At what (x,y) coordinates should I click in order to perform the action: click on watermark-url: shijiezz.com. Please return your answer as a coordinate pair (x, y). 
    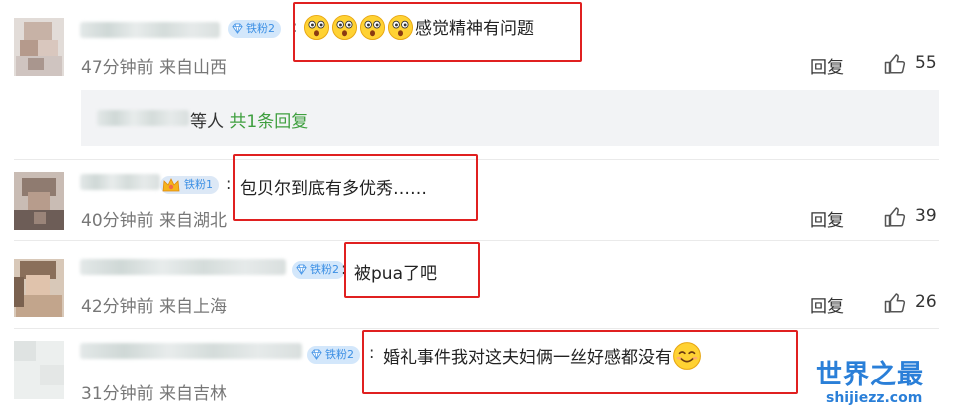
    Looking at the image, I should click on (874, 398).